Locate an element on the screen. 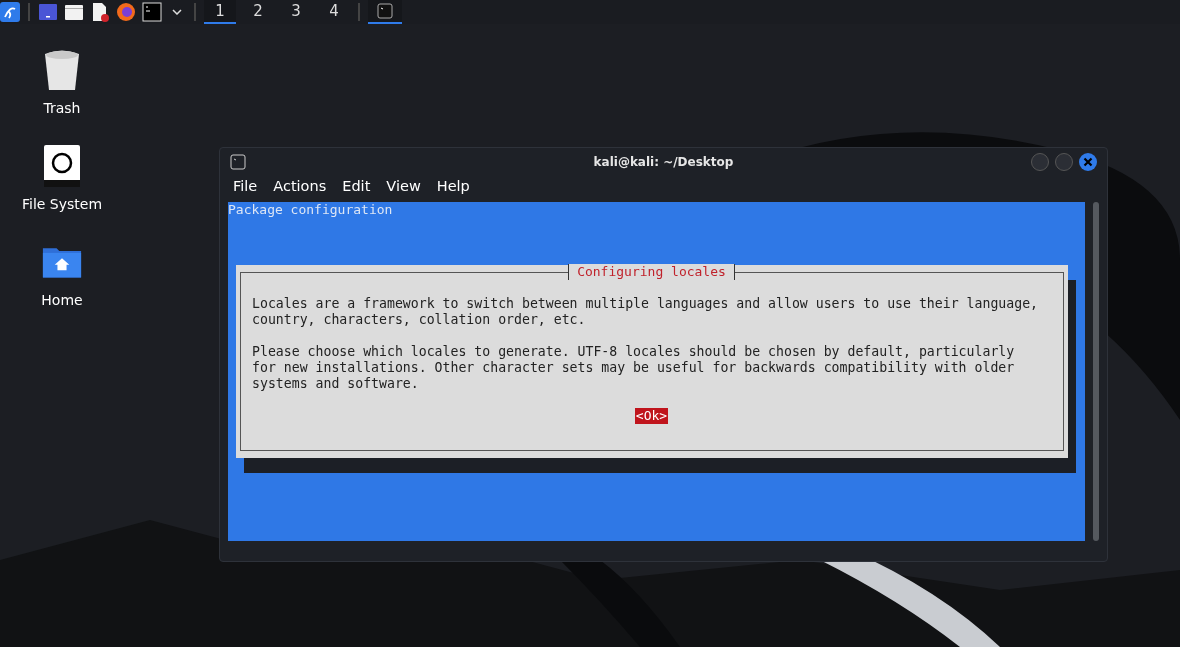  desktop-icon-label: File System is located at coordinates (62, 204).